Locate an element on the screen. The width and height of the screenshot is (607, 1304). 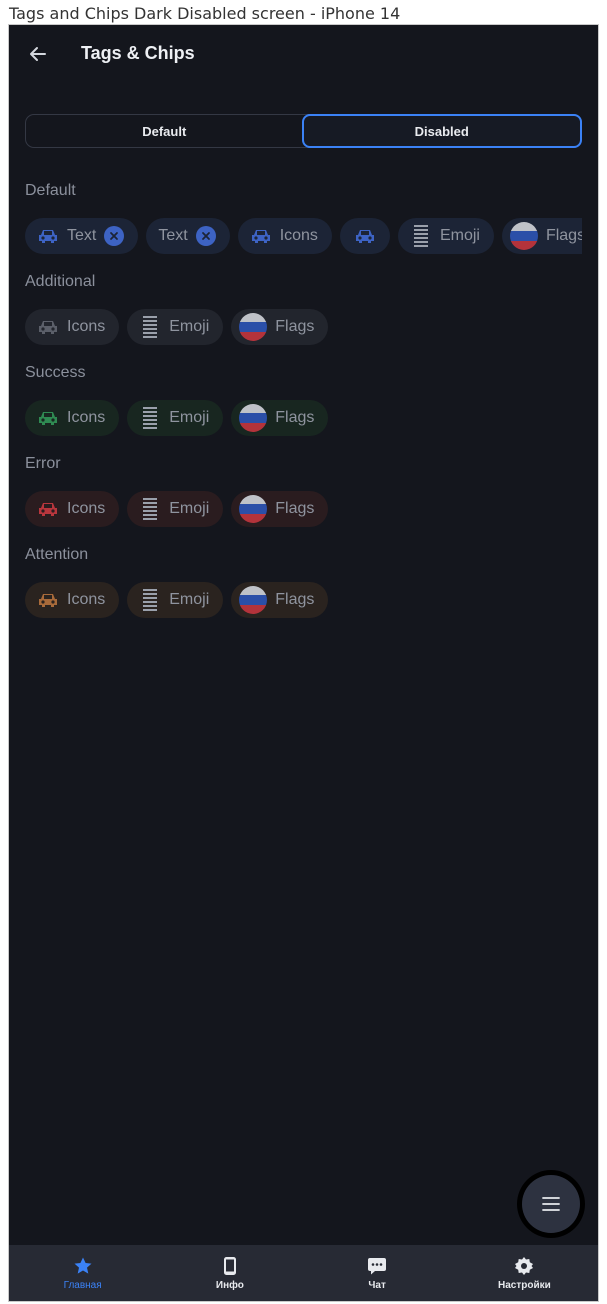
chip-additional-emoji: Emoji is located at coordinates (175, 327).